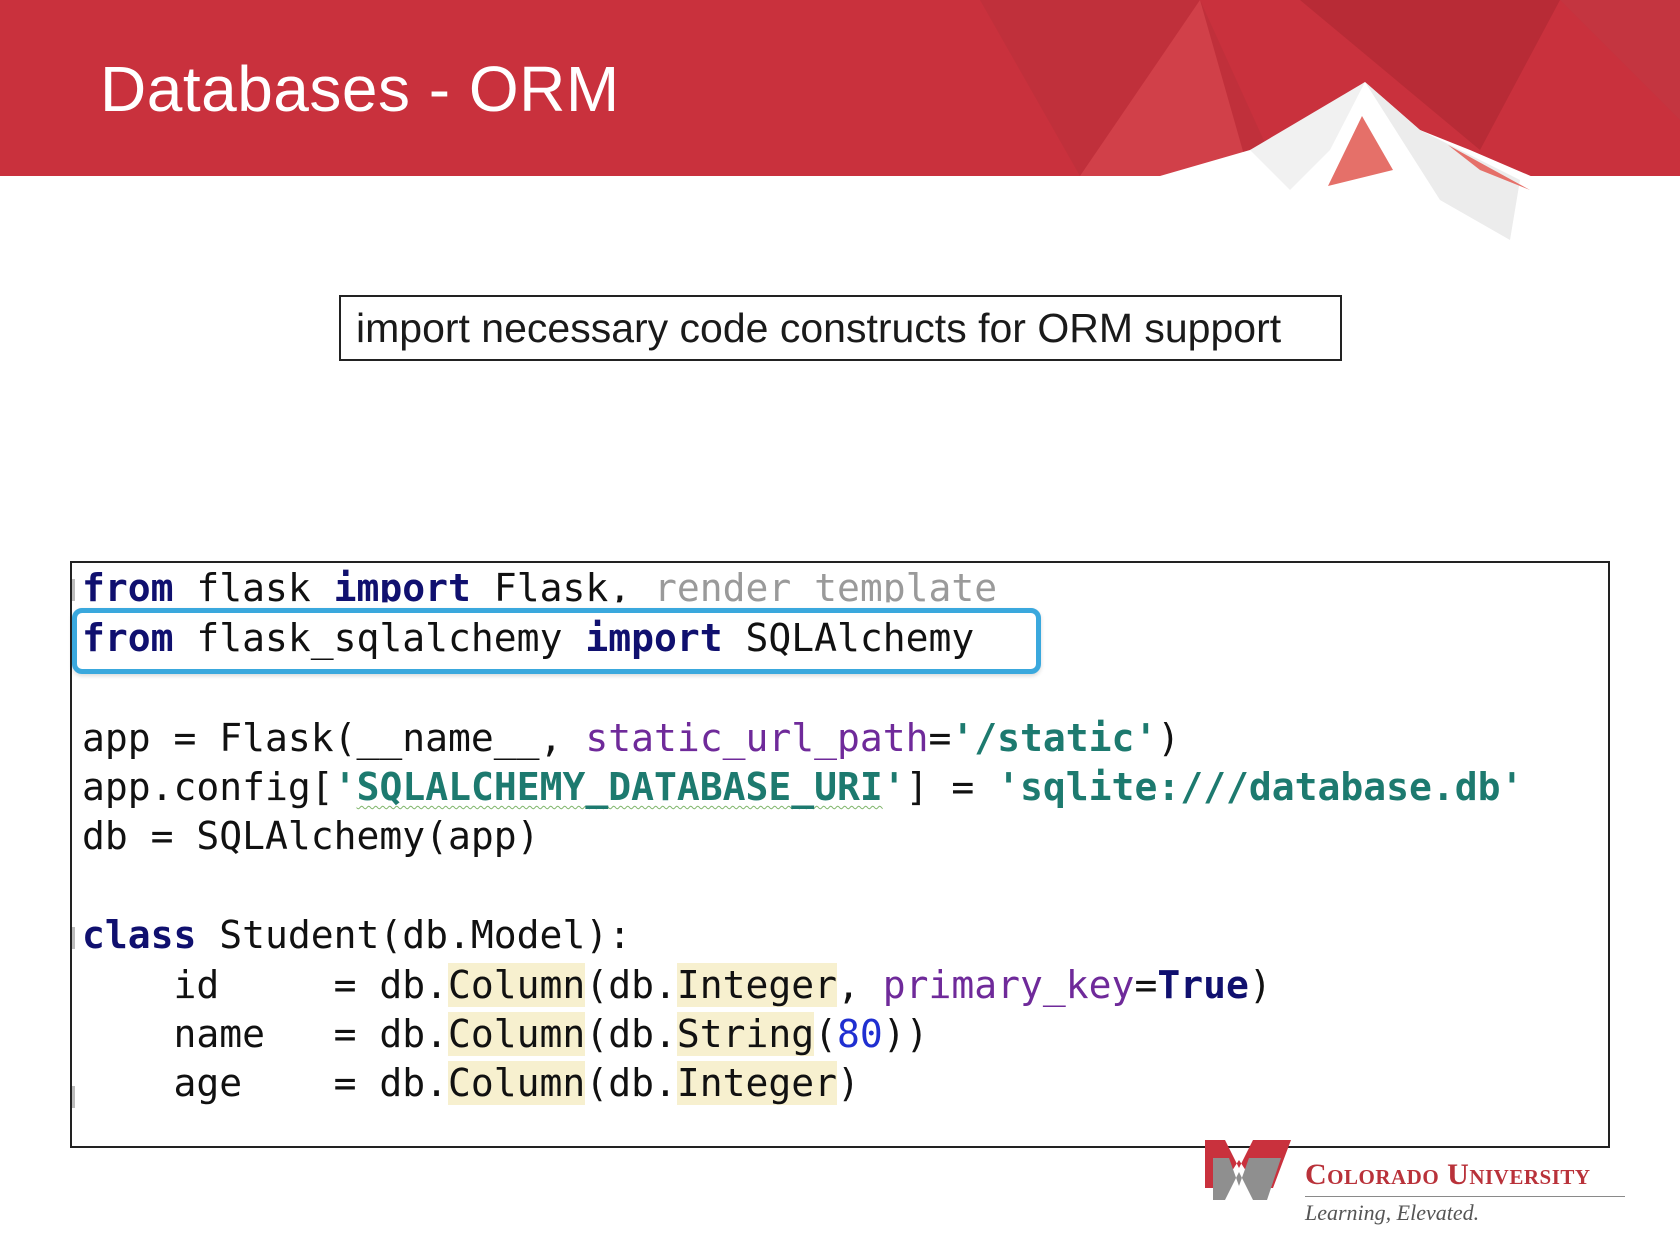  What do you see at coordinates (311, 836) in the screenshot?
I see `code-line-6: db = SQLAlchemy(app)` at bounding box center [311, 836].